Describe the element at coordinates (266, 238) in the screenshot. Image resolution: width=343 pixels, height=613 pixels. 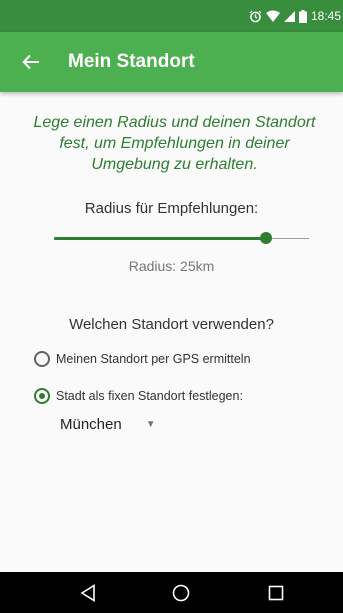
I see `slider-thumb` at that location.